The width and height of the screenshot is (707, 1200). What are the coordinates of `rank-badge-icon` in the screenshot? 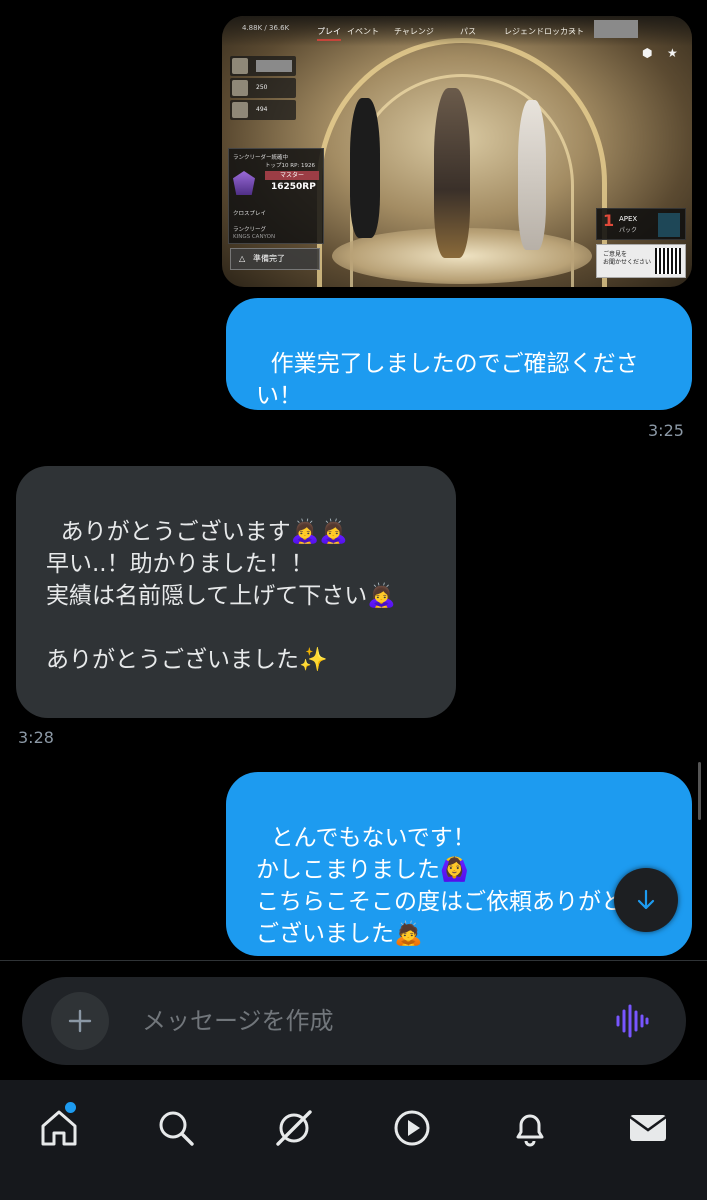 It's located at (244, 183).